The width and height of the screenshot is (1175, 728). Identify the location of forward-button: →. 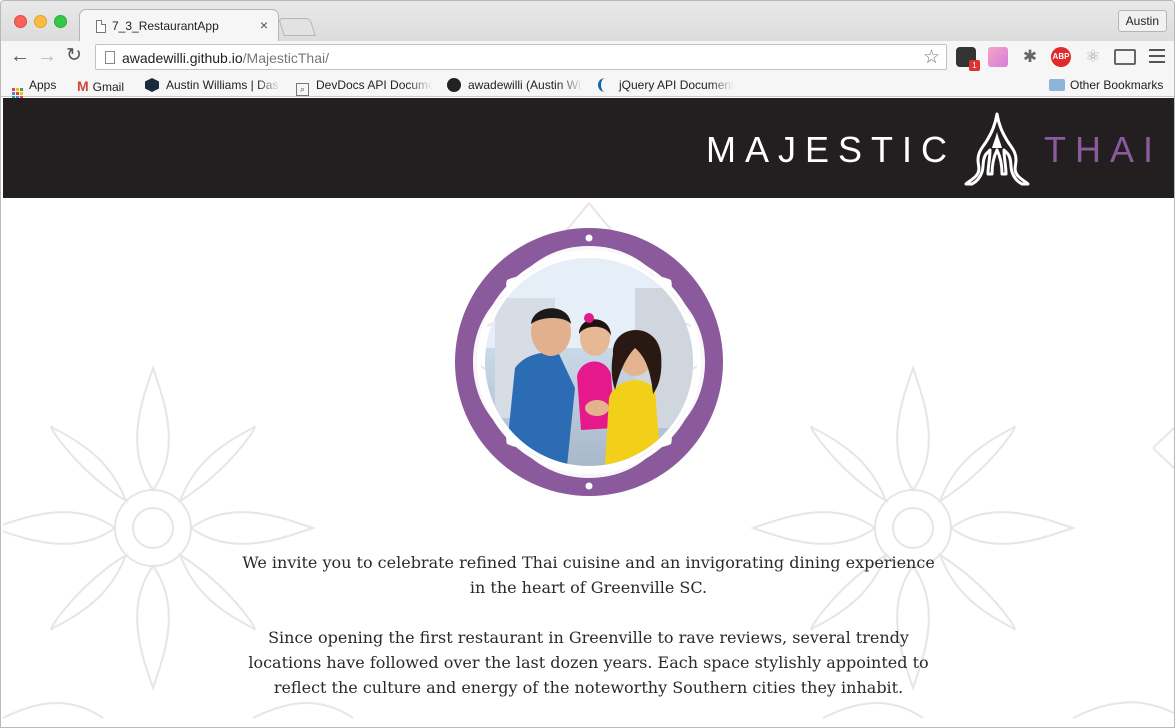
(47, 56).